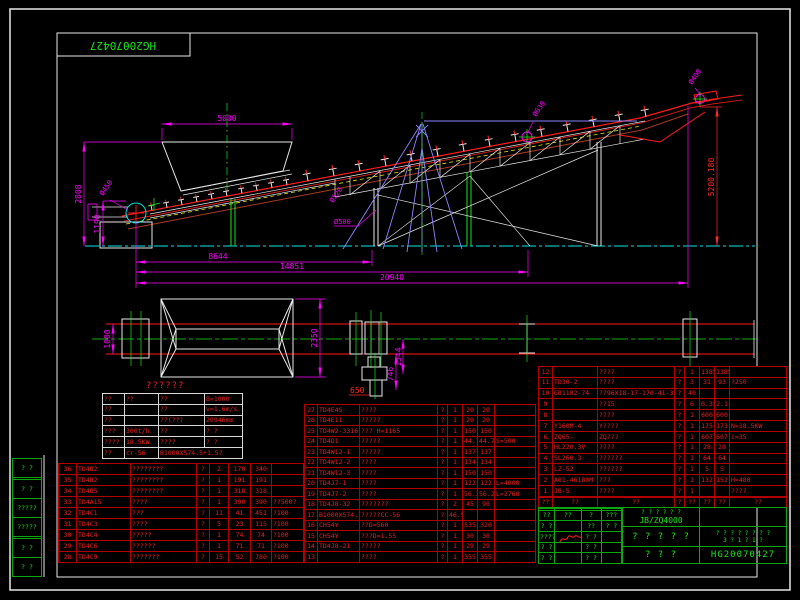 Image resolution: width=800 pixels, height=600 pixels. What do you see at coordinates (311, 441) in the screenshot?
I see `table-cell: 24` at bounding box center [311, 441].